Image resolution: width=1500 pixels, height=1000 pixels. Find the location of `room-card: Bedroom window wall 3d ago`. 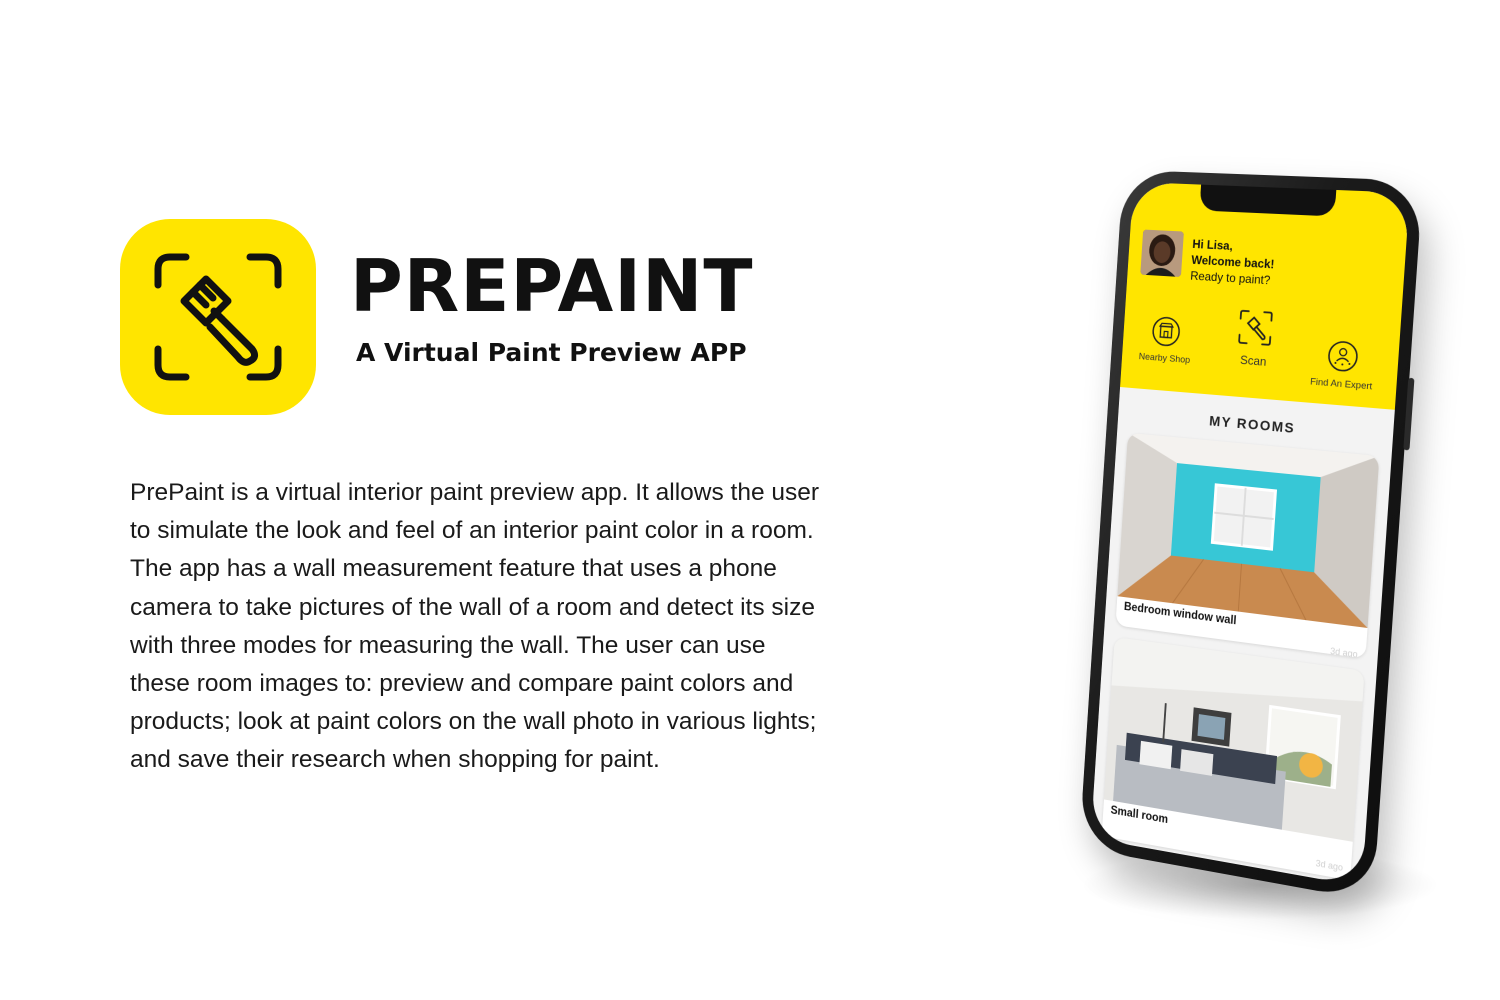

room-card: Bedroom window wall 3d ago is located at coordinates (1247, 545).